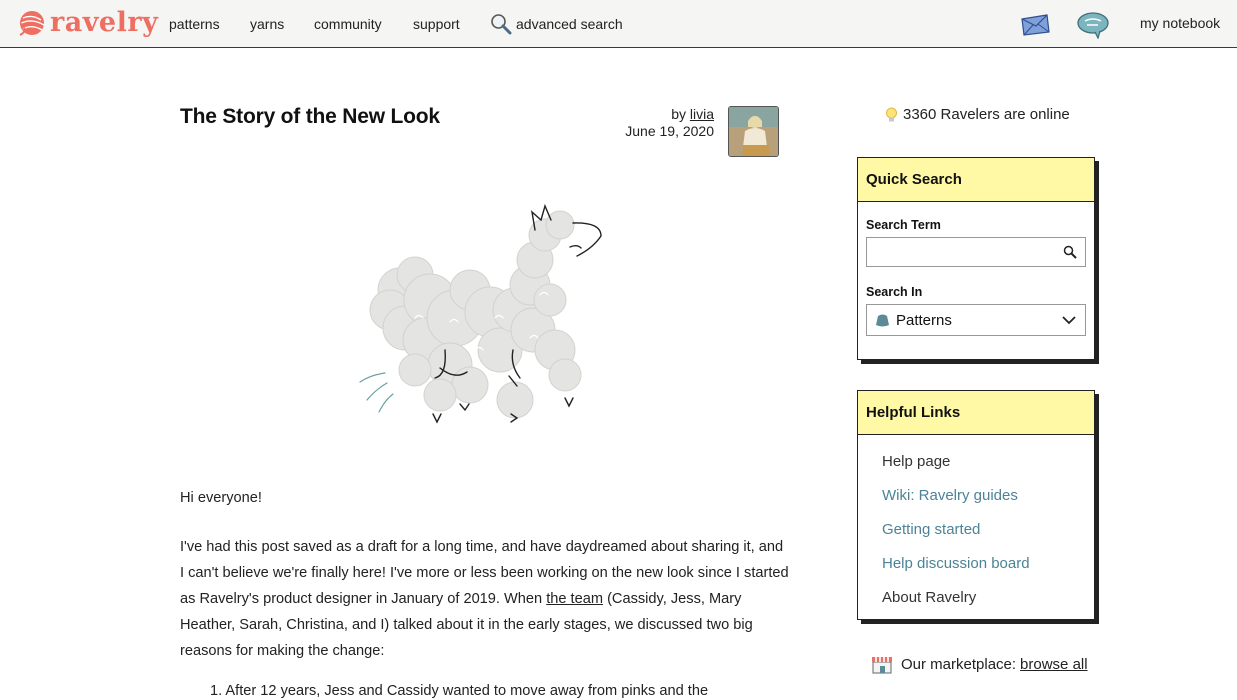 The height and width of the screenshot is (700, 1237). What do you see at coordinates (986, 114) in the screenshot?
I see `online-count-text: 3360 Ravelers are online` at bounding box center [986, 114].